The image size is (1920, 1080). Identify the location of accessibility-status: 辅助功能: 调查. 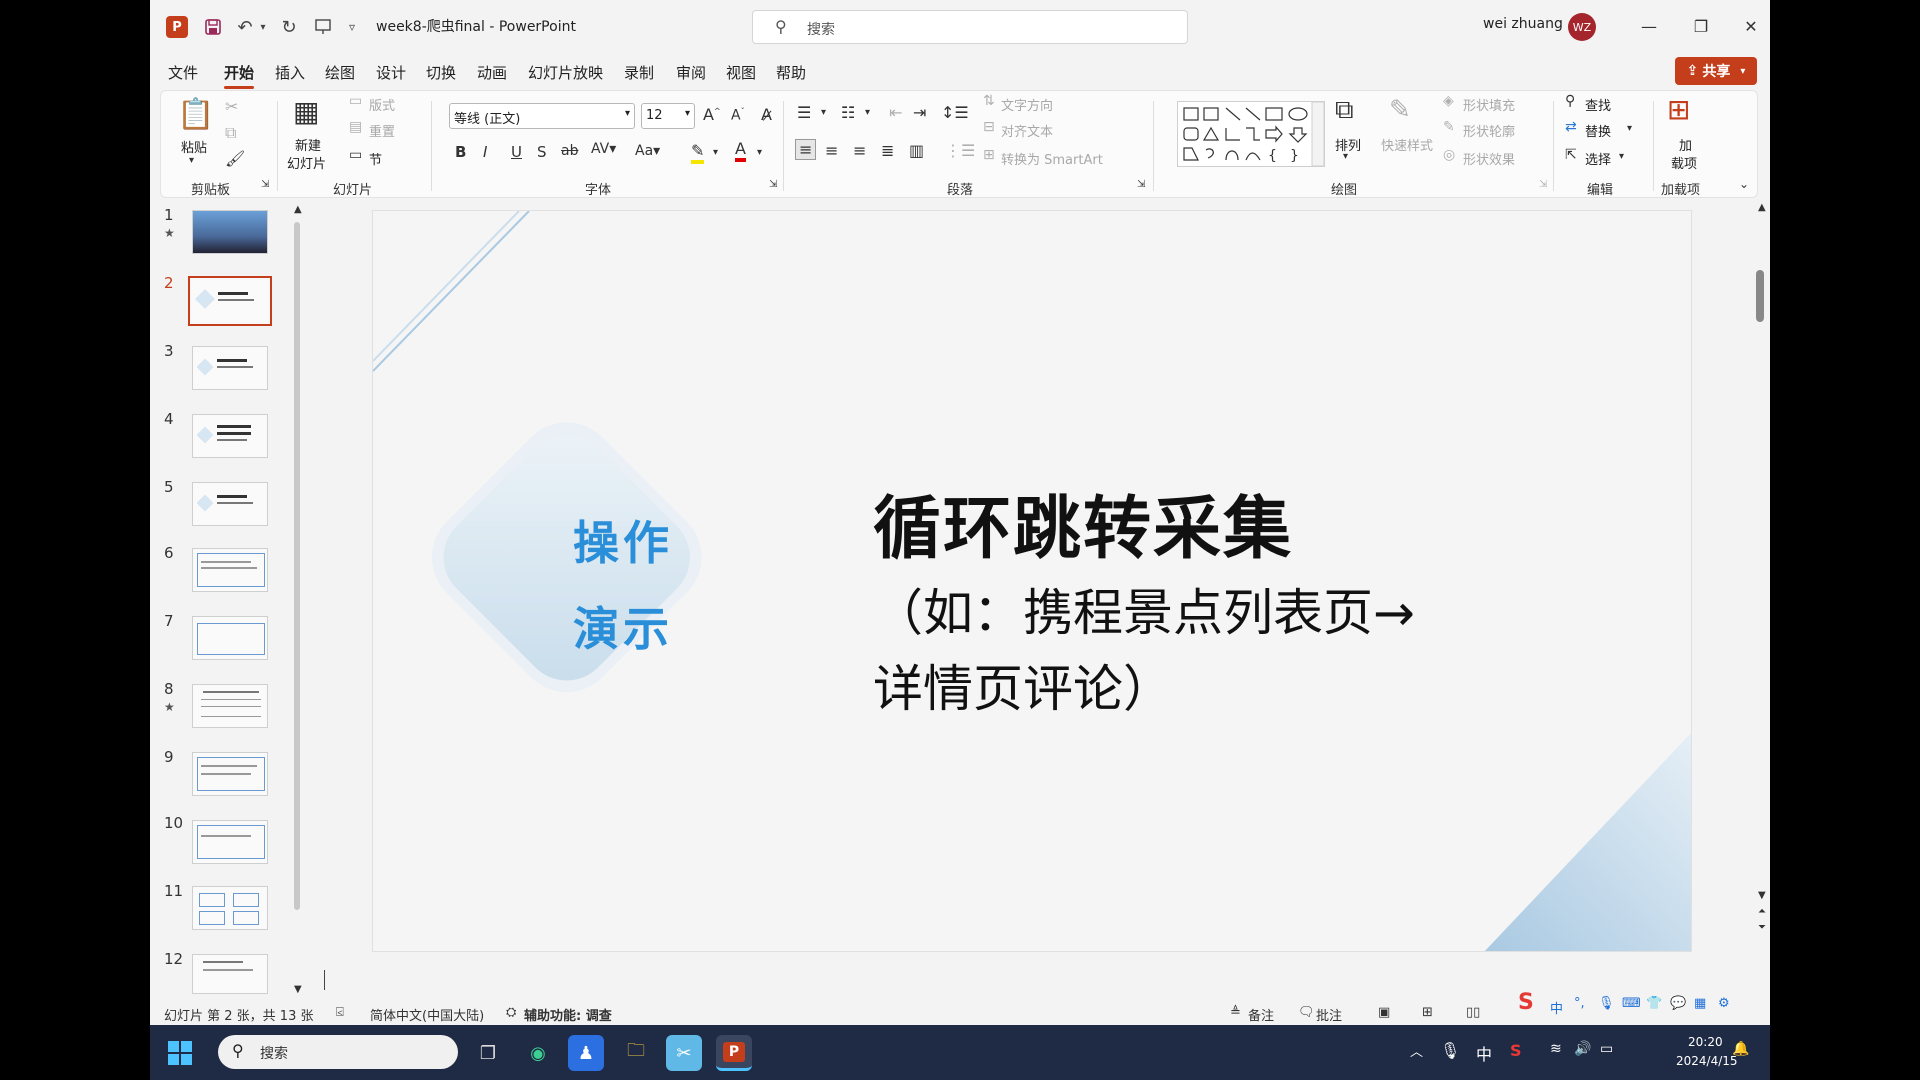
(568, 1014).